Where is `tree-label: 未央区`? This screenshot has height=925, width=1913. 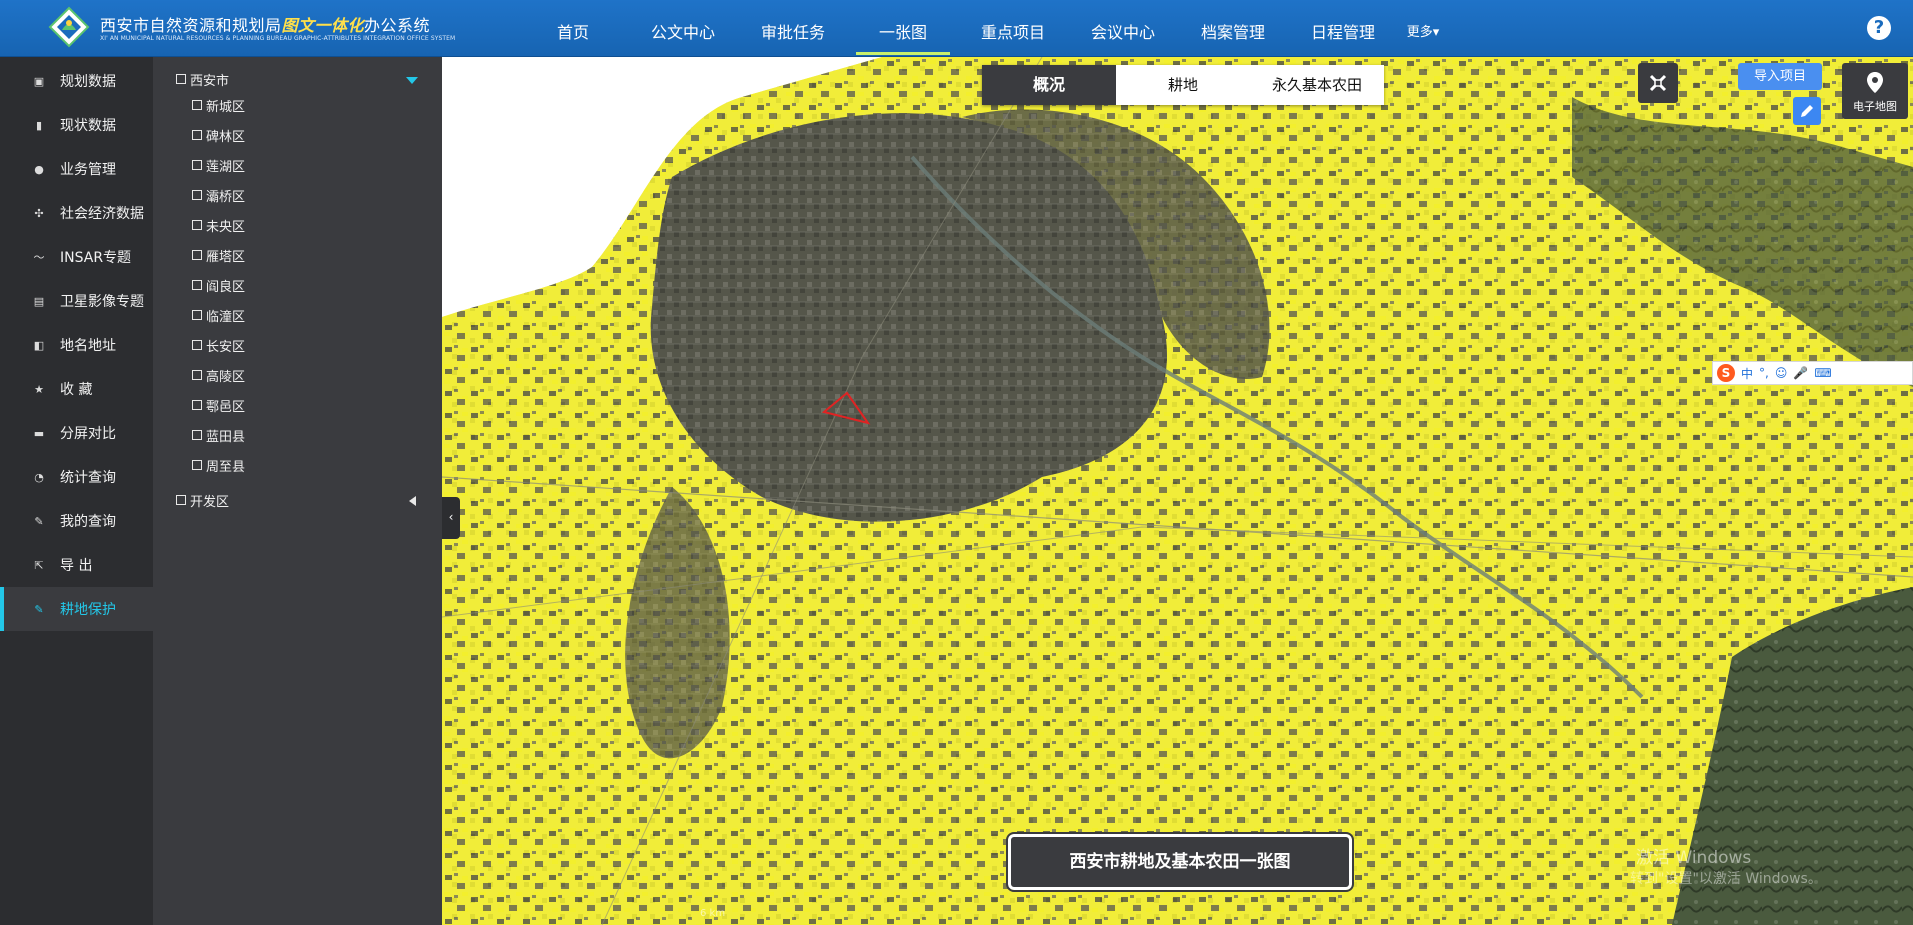 tree-label: 未央区 is located at coordinates (226, 227).